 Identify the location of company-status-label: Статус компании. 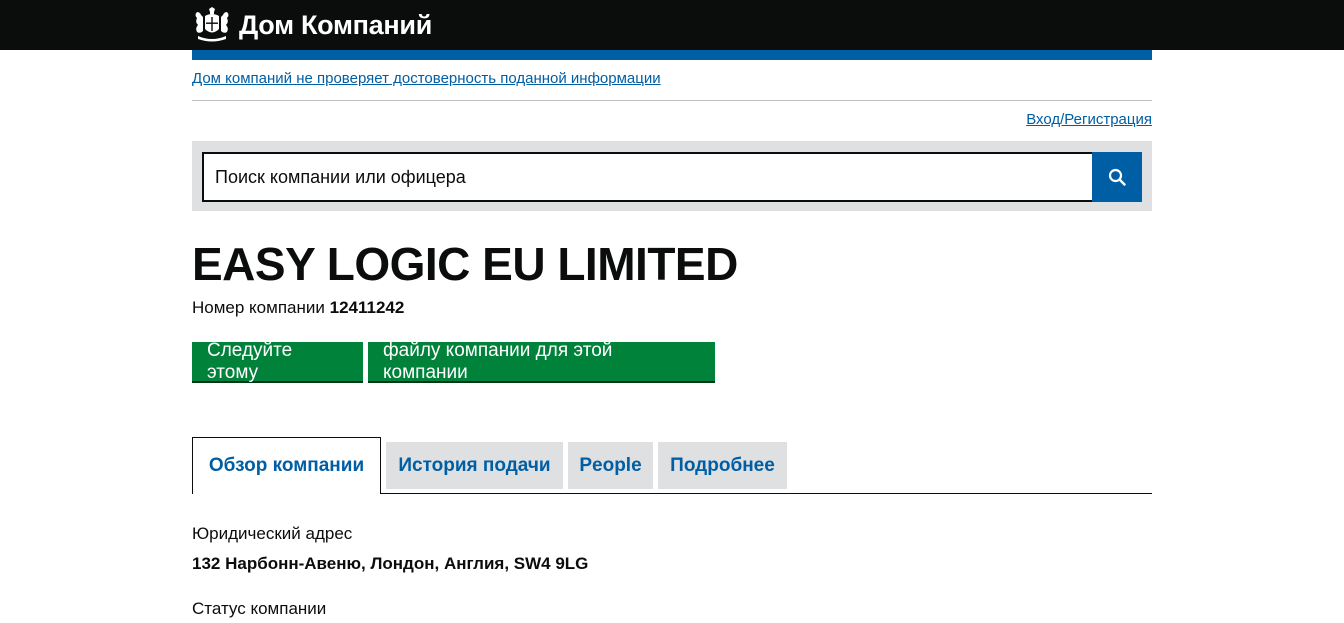
(259, 608).